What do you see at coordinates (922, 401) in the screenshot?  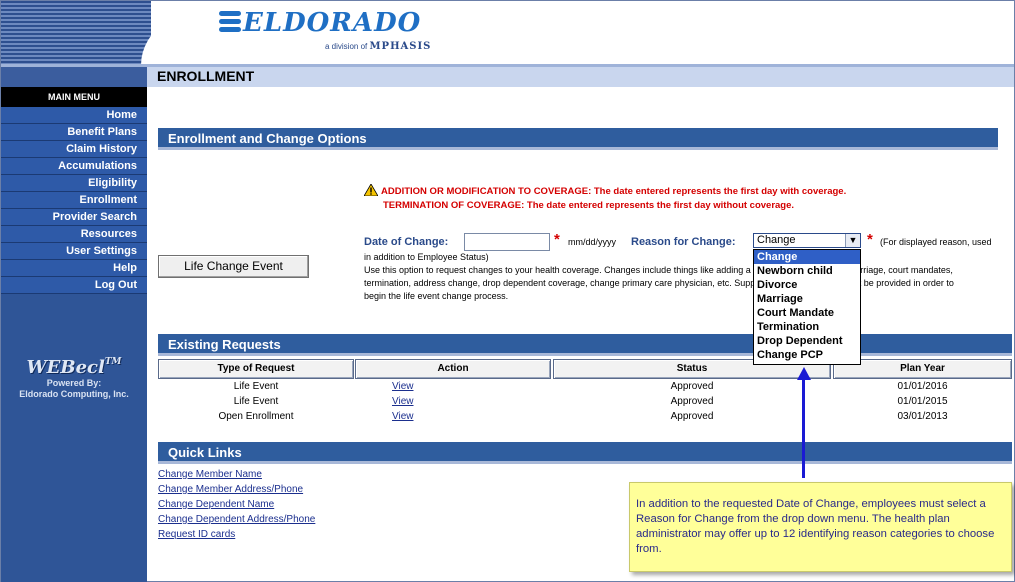 I see `request-plan-year: 01/01/2015` at bounding box center [922, 401].